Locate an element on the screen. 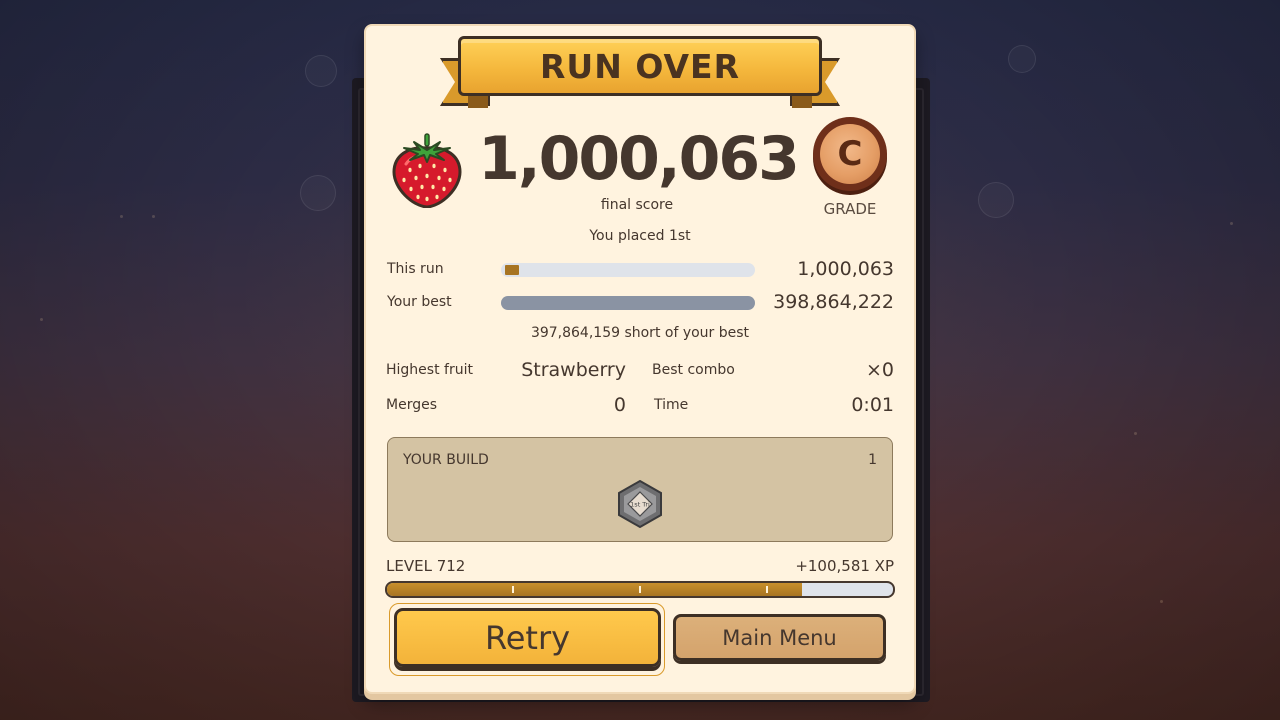 This screenshot has width=1280, height=720. your-best-label: Your best is located at coordinates (419, 302).